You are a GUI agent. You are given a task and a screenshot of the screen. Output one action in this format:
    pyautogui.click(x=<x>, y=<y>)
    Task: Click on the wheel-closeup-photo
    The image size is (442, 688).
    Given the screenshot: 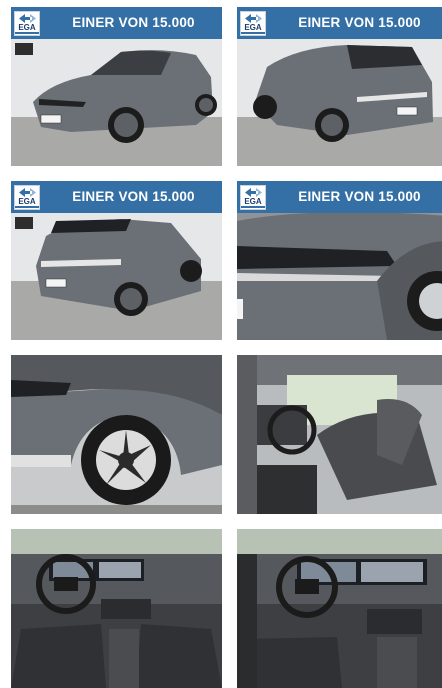 What is the action you would take?
    pyautogui.click(x=116, y=434)
    